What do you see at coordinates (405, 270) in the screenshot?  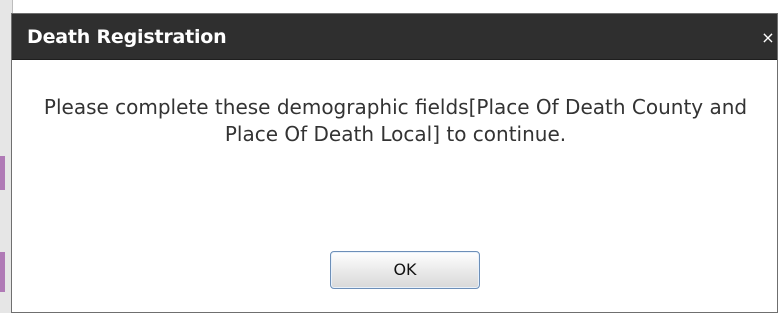 I see `ok-button: OK` at bounding box center [405, 270].